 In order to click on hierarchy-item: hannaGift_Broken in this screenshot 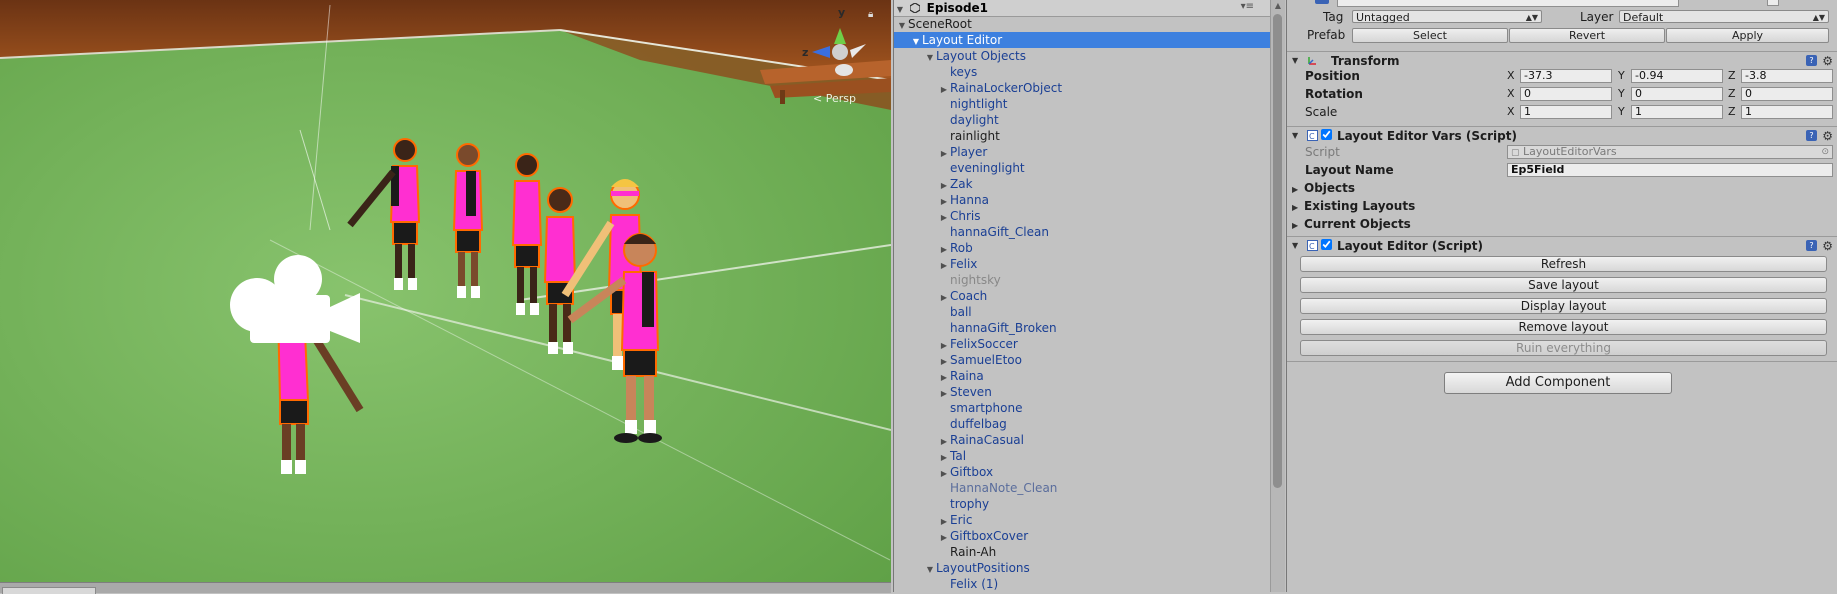, I will do `click(1082, 328)`.